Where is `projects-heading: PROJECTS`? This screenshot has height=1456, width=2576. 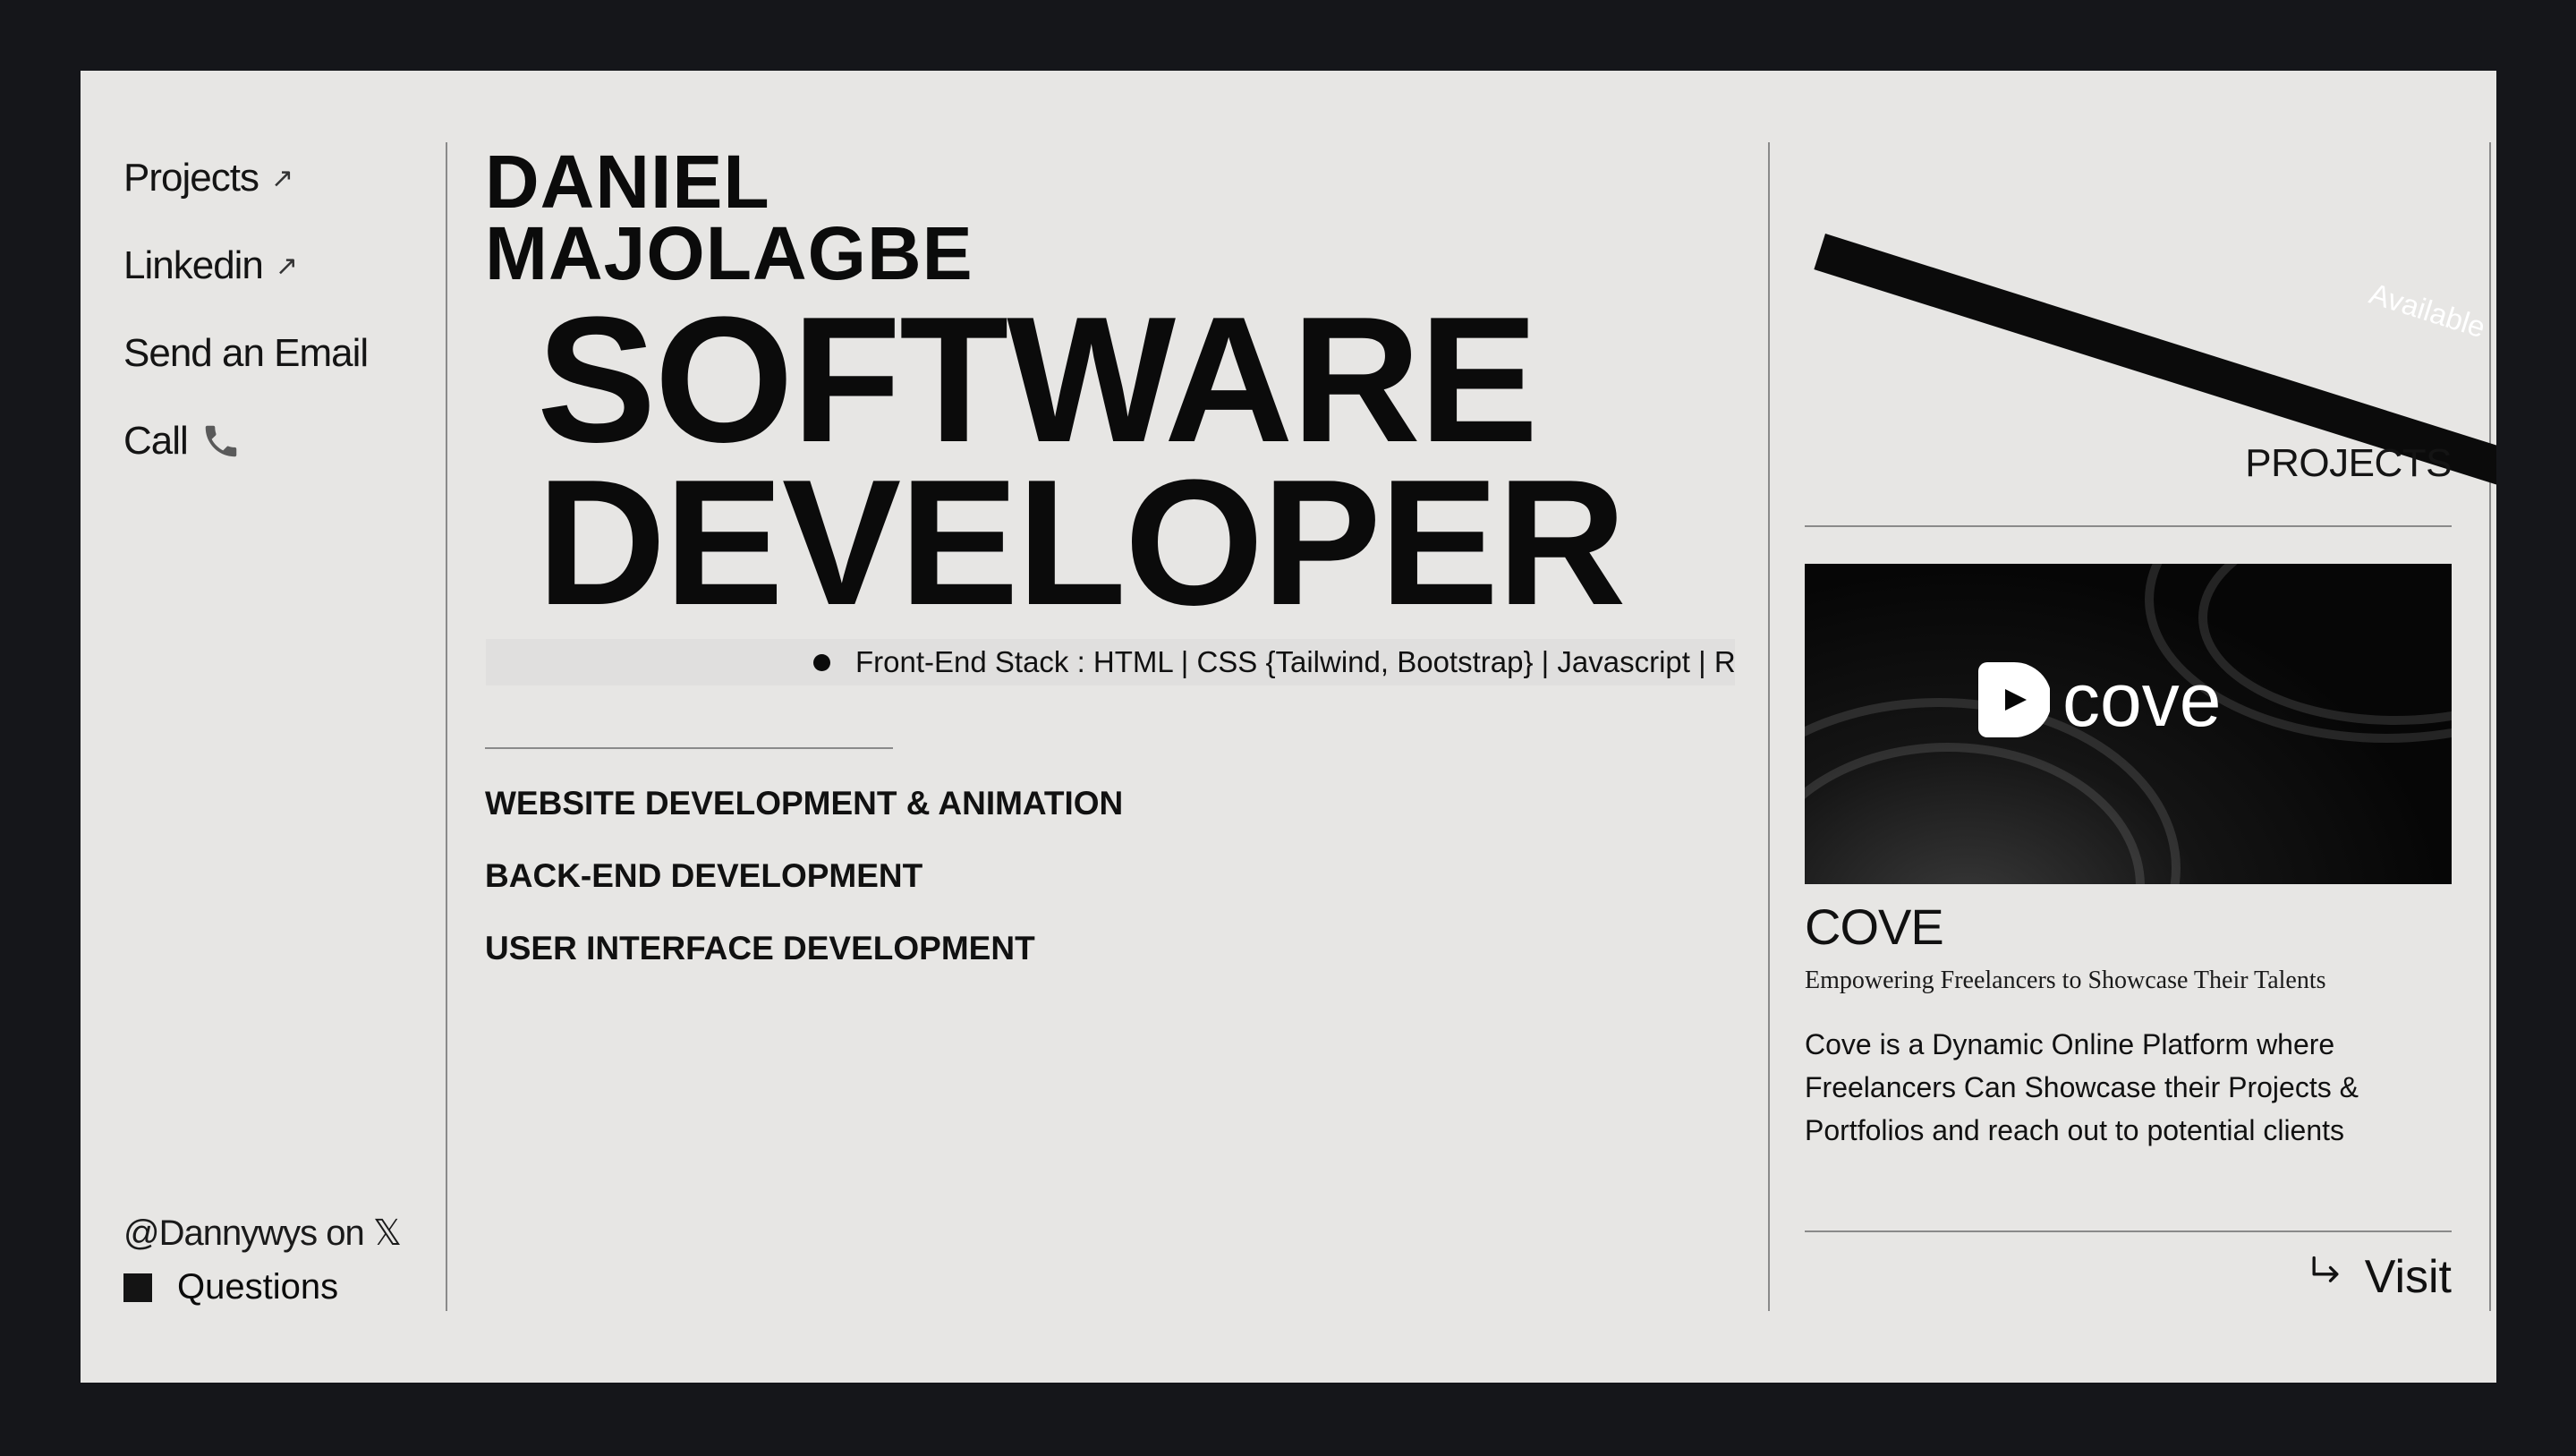
projects-heading: PROJECTS is located at coordinates (2348, 463).